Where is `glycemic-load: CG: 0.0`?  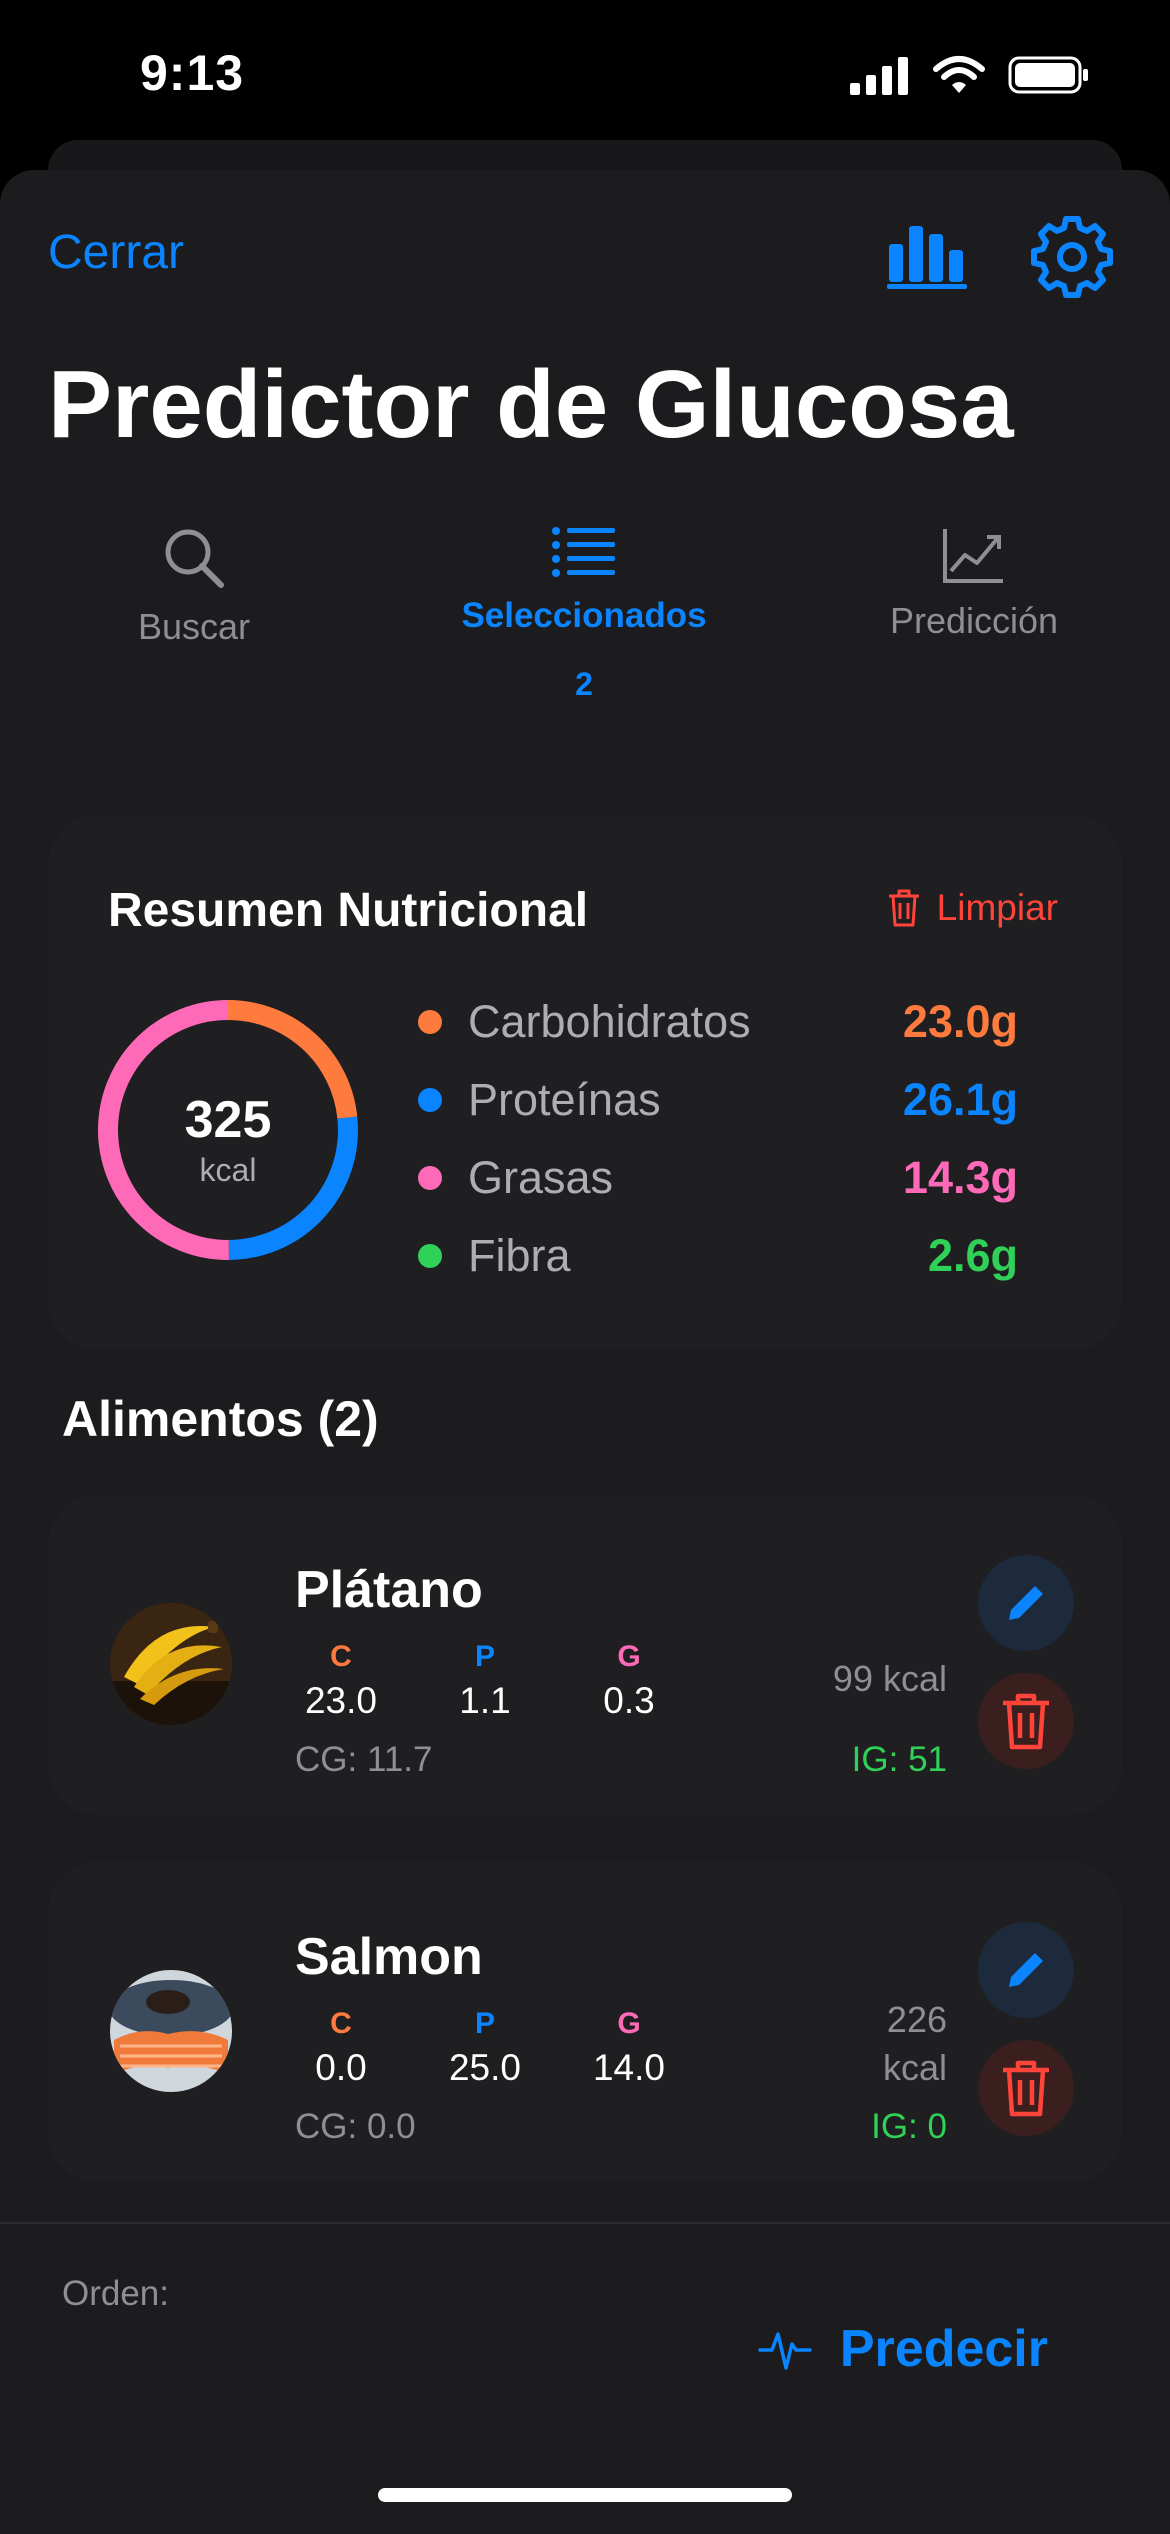 glycemic-load: CG: 0.0 is located at coordinates (355, 2126).